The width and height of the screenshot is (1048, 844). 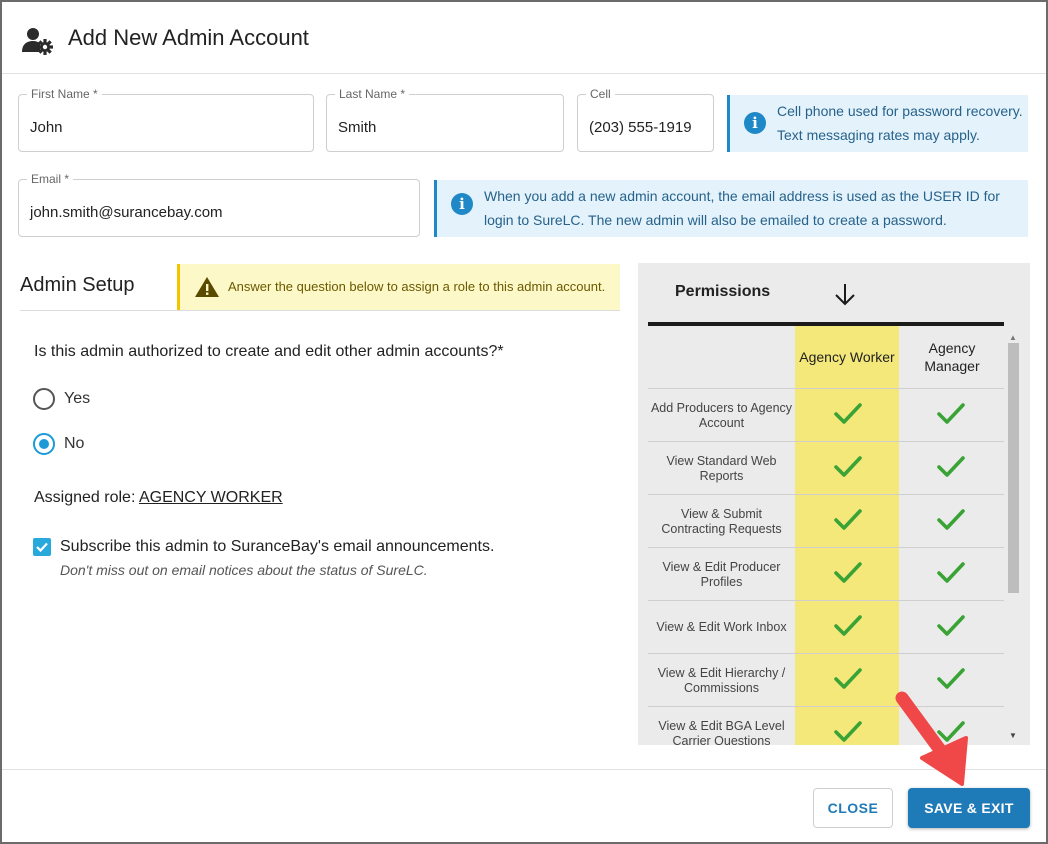 What do you see at coordinates (44, 399) in the screenshot?
I see `radio-yes` at bounding box center [44, 399].